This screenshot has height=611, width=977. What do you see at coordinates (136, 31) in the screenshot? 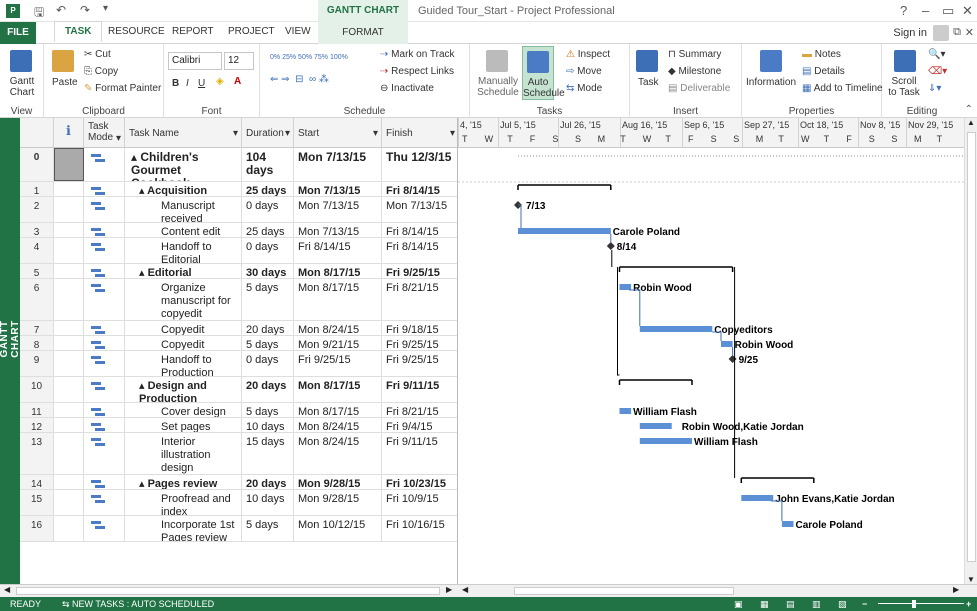
I see `tab-resource: RESOURCE` at bounding box center [136, 31].